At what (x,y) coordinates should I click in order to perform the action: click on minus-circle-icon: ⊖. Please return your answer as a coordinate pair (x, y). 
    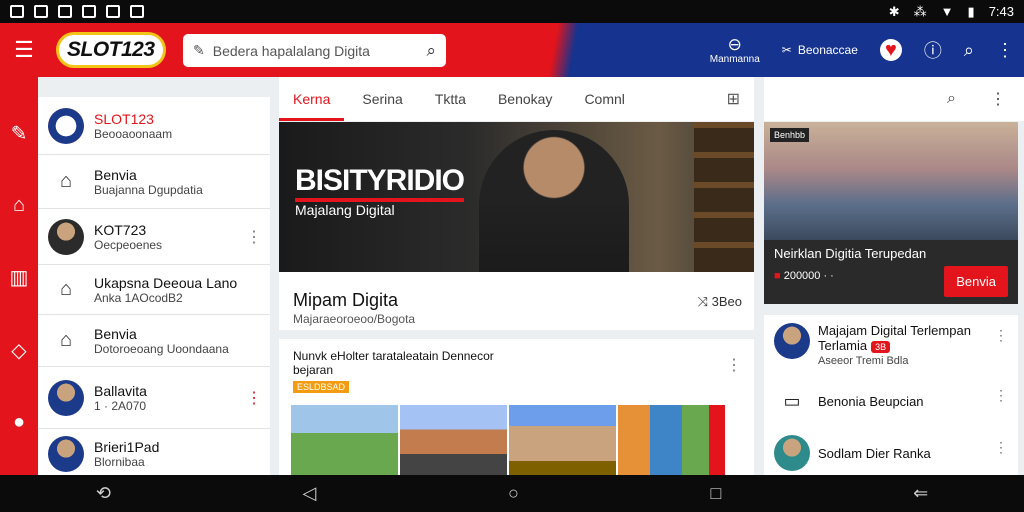
    Looking at the image, I should click on (734, 44).